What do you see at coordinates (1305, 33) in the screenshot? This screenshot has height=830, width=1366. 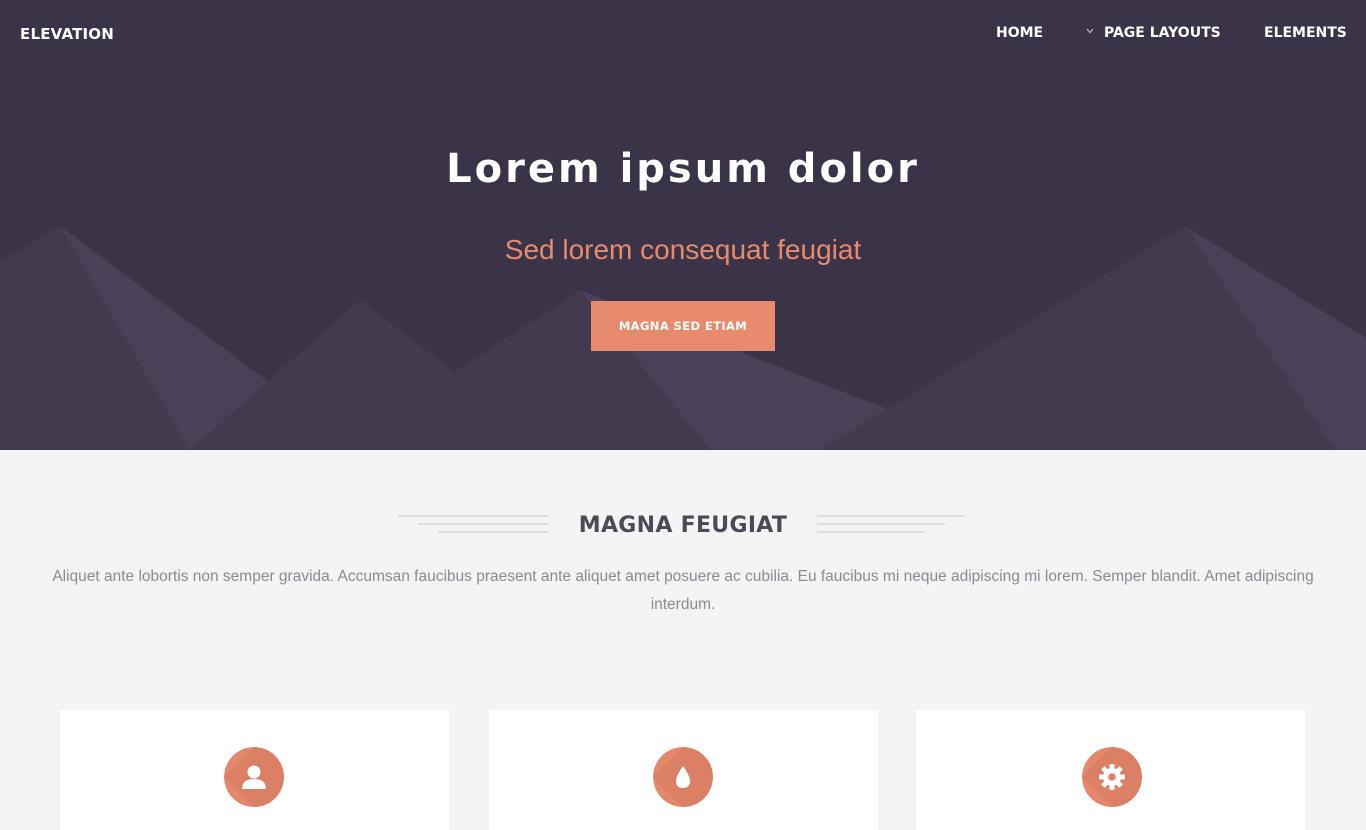 I see `nav-item-elements: ELEMENTS` at bounding box center [1305, 33].